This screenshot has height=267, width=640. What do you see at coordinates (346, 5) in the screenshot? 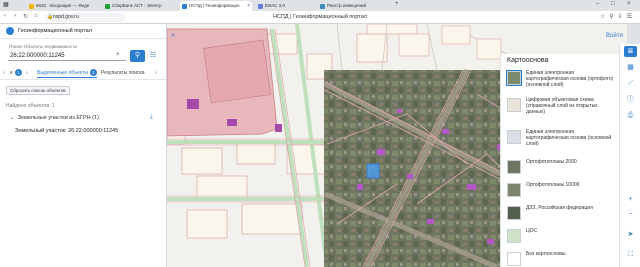
I see `tab-label: Реестр извещений` at bounding box center [346, 5].